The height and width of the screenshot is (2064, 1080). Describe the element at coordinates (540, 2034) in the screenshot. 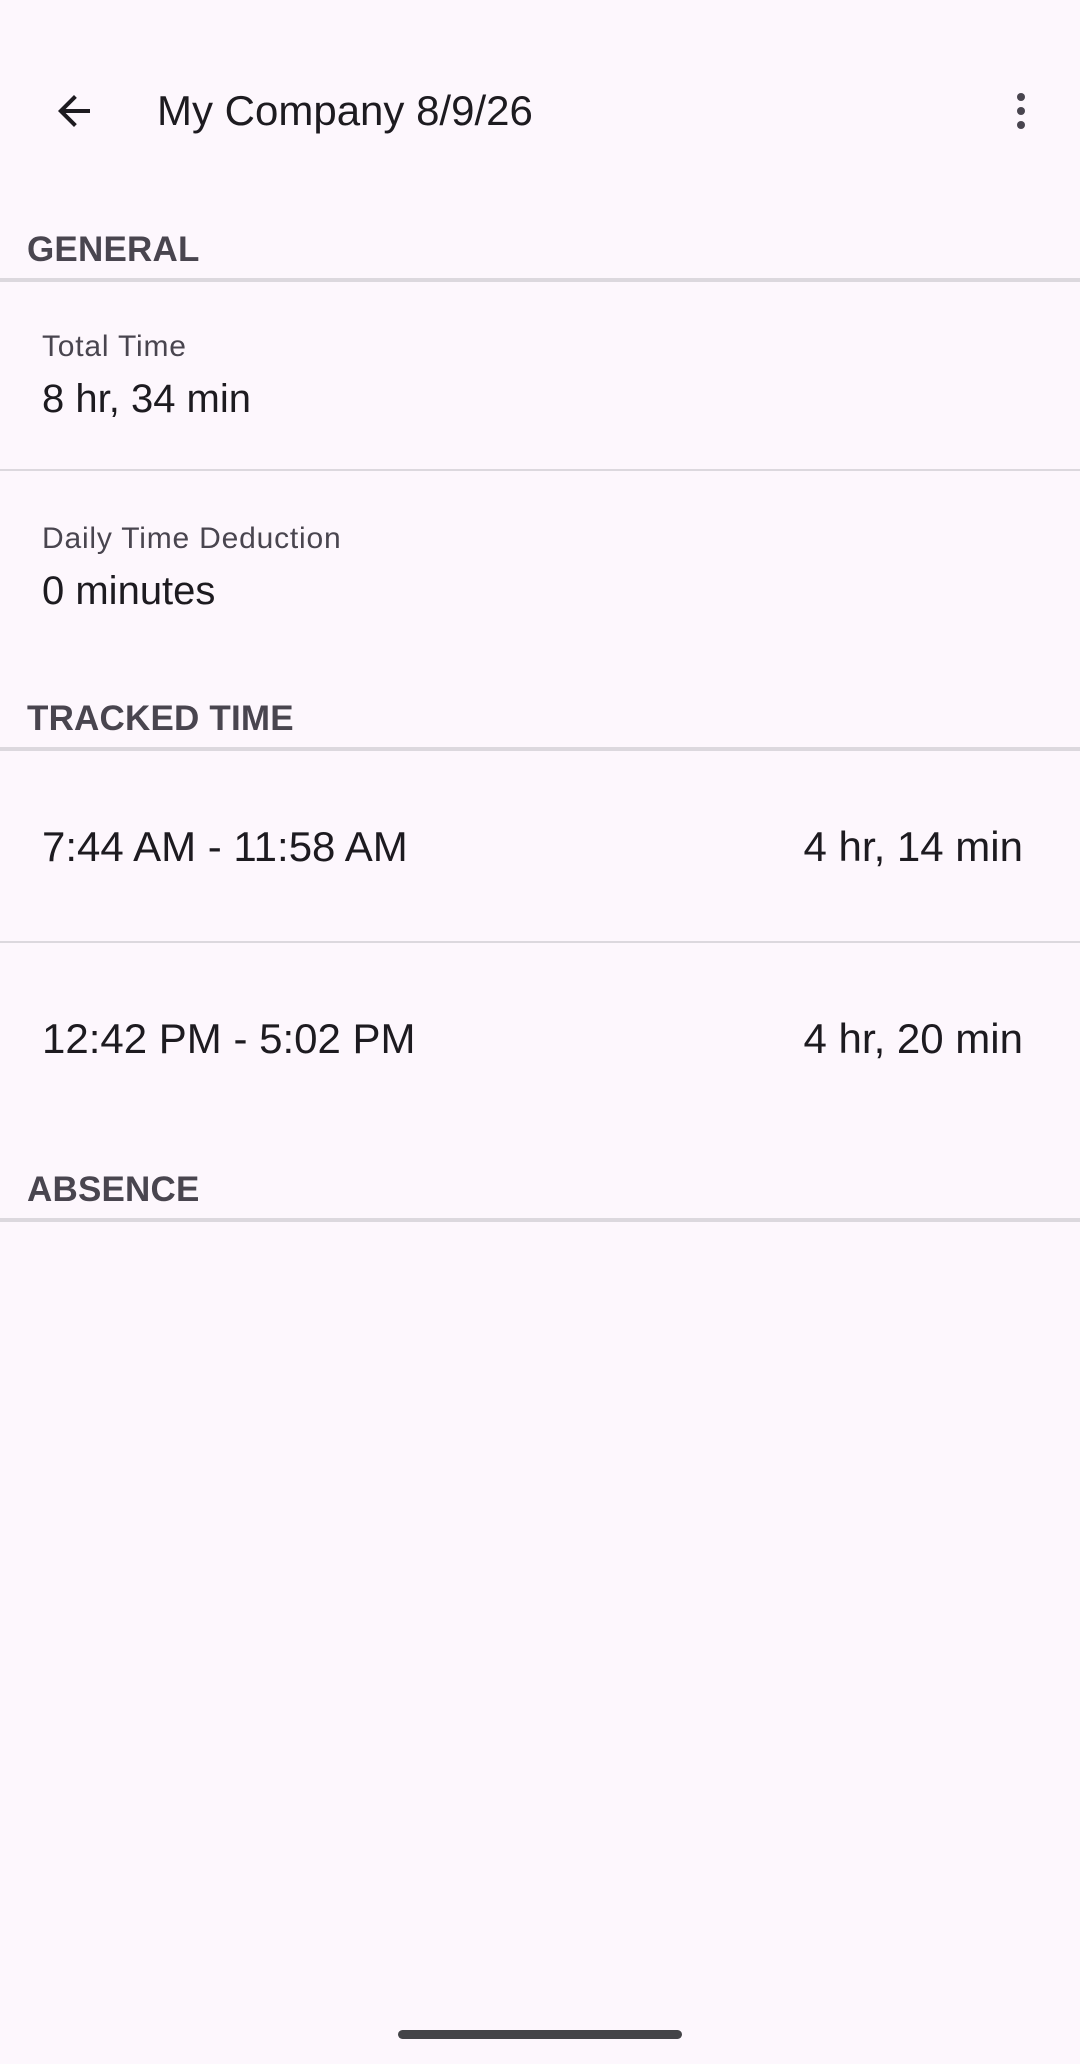

I see `home-indicator` at that location.